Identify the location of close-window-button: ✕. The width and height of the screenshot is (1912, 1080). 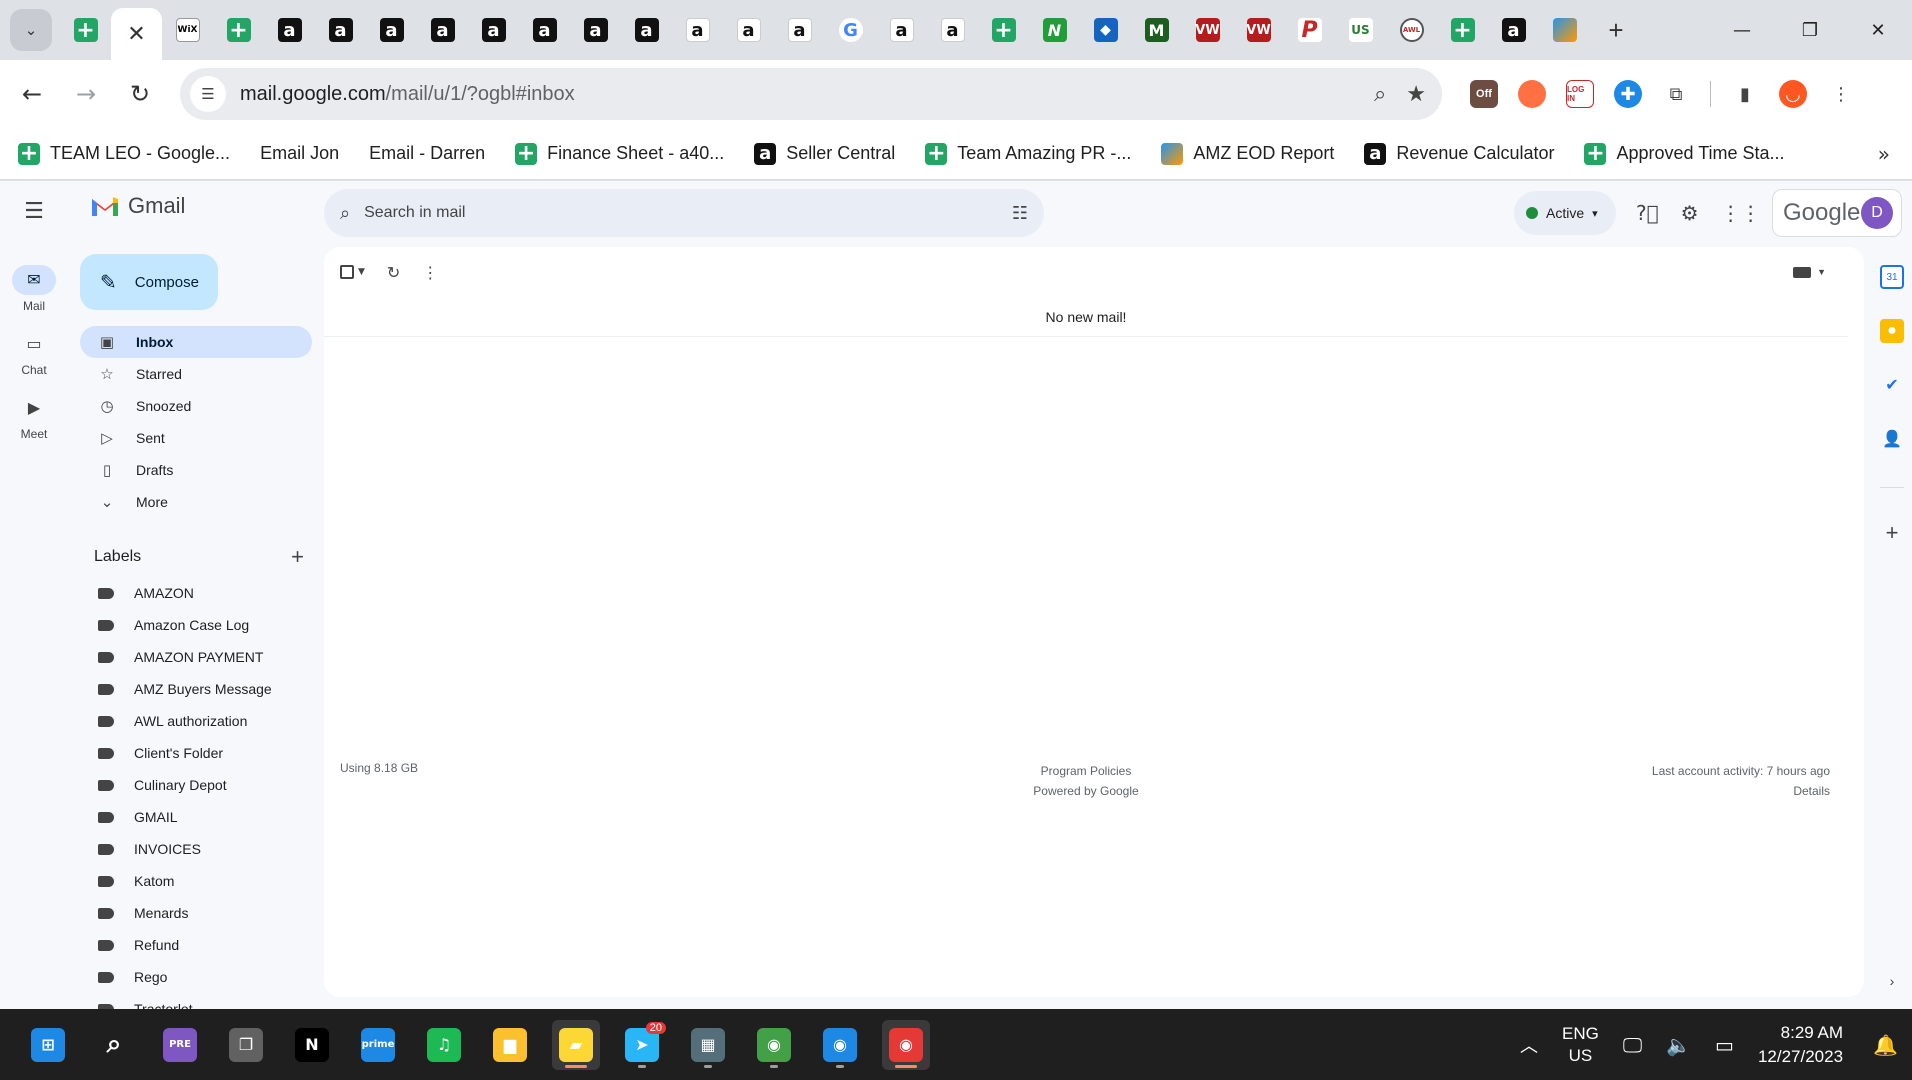
(1878, 30).